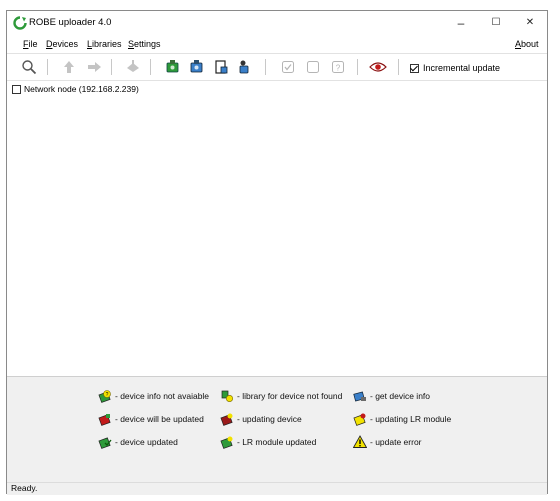 The width and height of the screenshot is (560, 501). Describe the element at coordinates (462, 68) in the screenshot. I see `incremental-update-label: Incremental update` at that location.